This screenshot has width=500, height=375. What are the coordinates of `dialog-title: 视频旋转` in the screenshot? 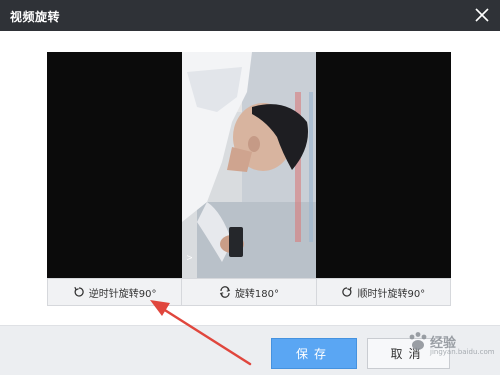 It's located at (35, 17).